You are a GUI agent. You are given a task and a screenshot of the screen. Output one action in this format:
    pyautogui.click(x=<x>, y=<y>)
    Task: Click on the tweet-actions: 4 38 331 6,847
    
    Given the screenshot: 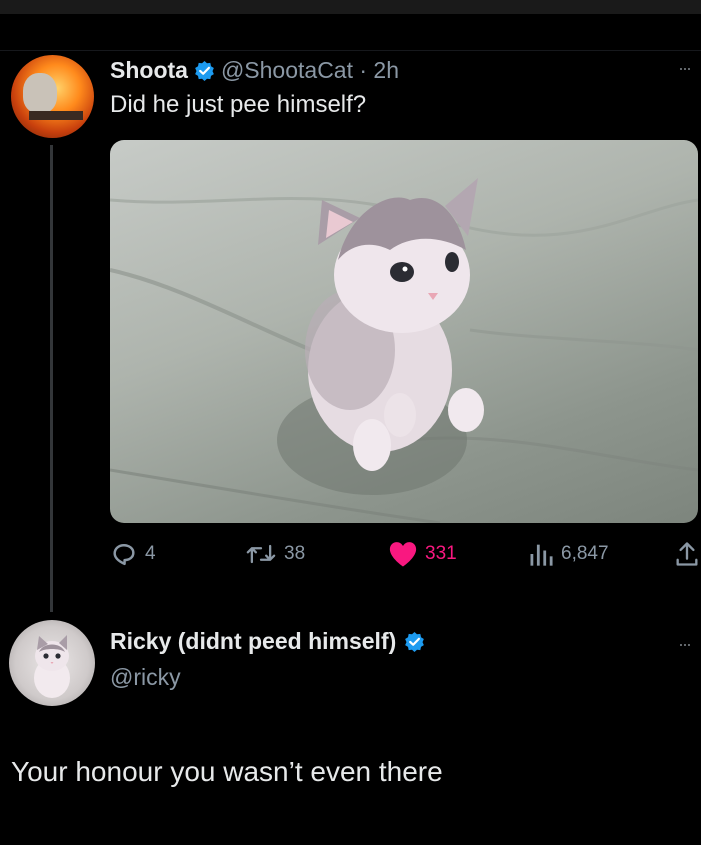 What is the action you would take?
    pyautogui.click(x=405, y=558)
    